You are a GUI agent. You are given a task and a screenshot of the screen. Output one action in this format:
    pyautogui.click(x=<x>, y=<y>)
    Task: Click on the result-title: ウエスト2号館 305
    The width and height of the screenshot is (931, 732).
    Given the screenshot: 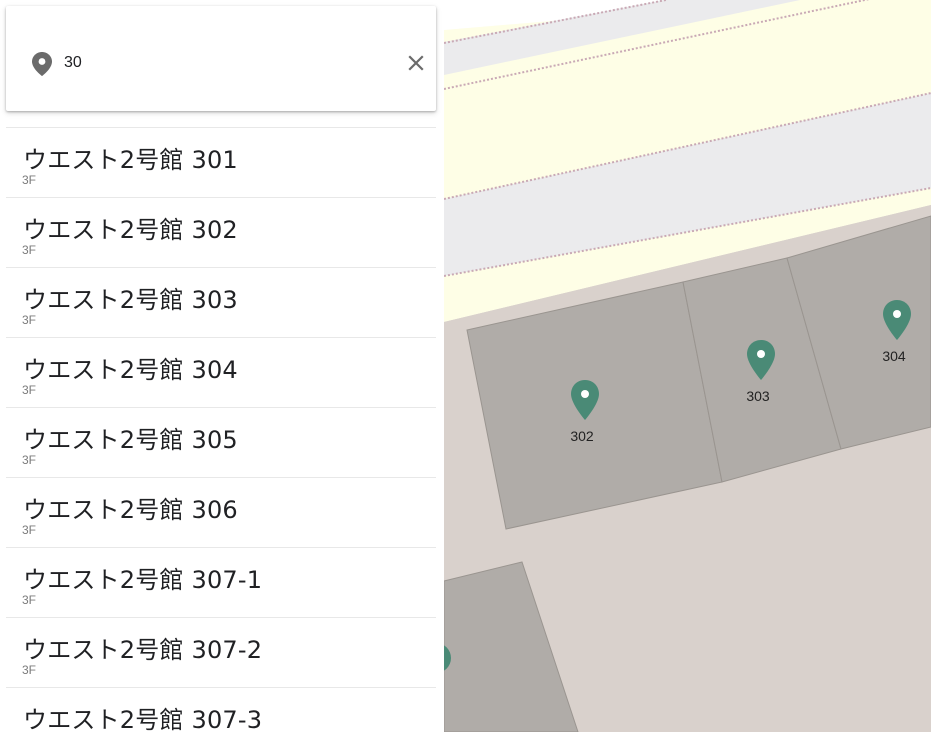 What is the action you would take?
    pyautogui.click(x=130, y=440)
    